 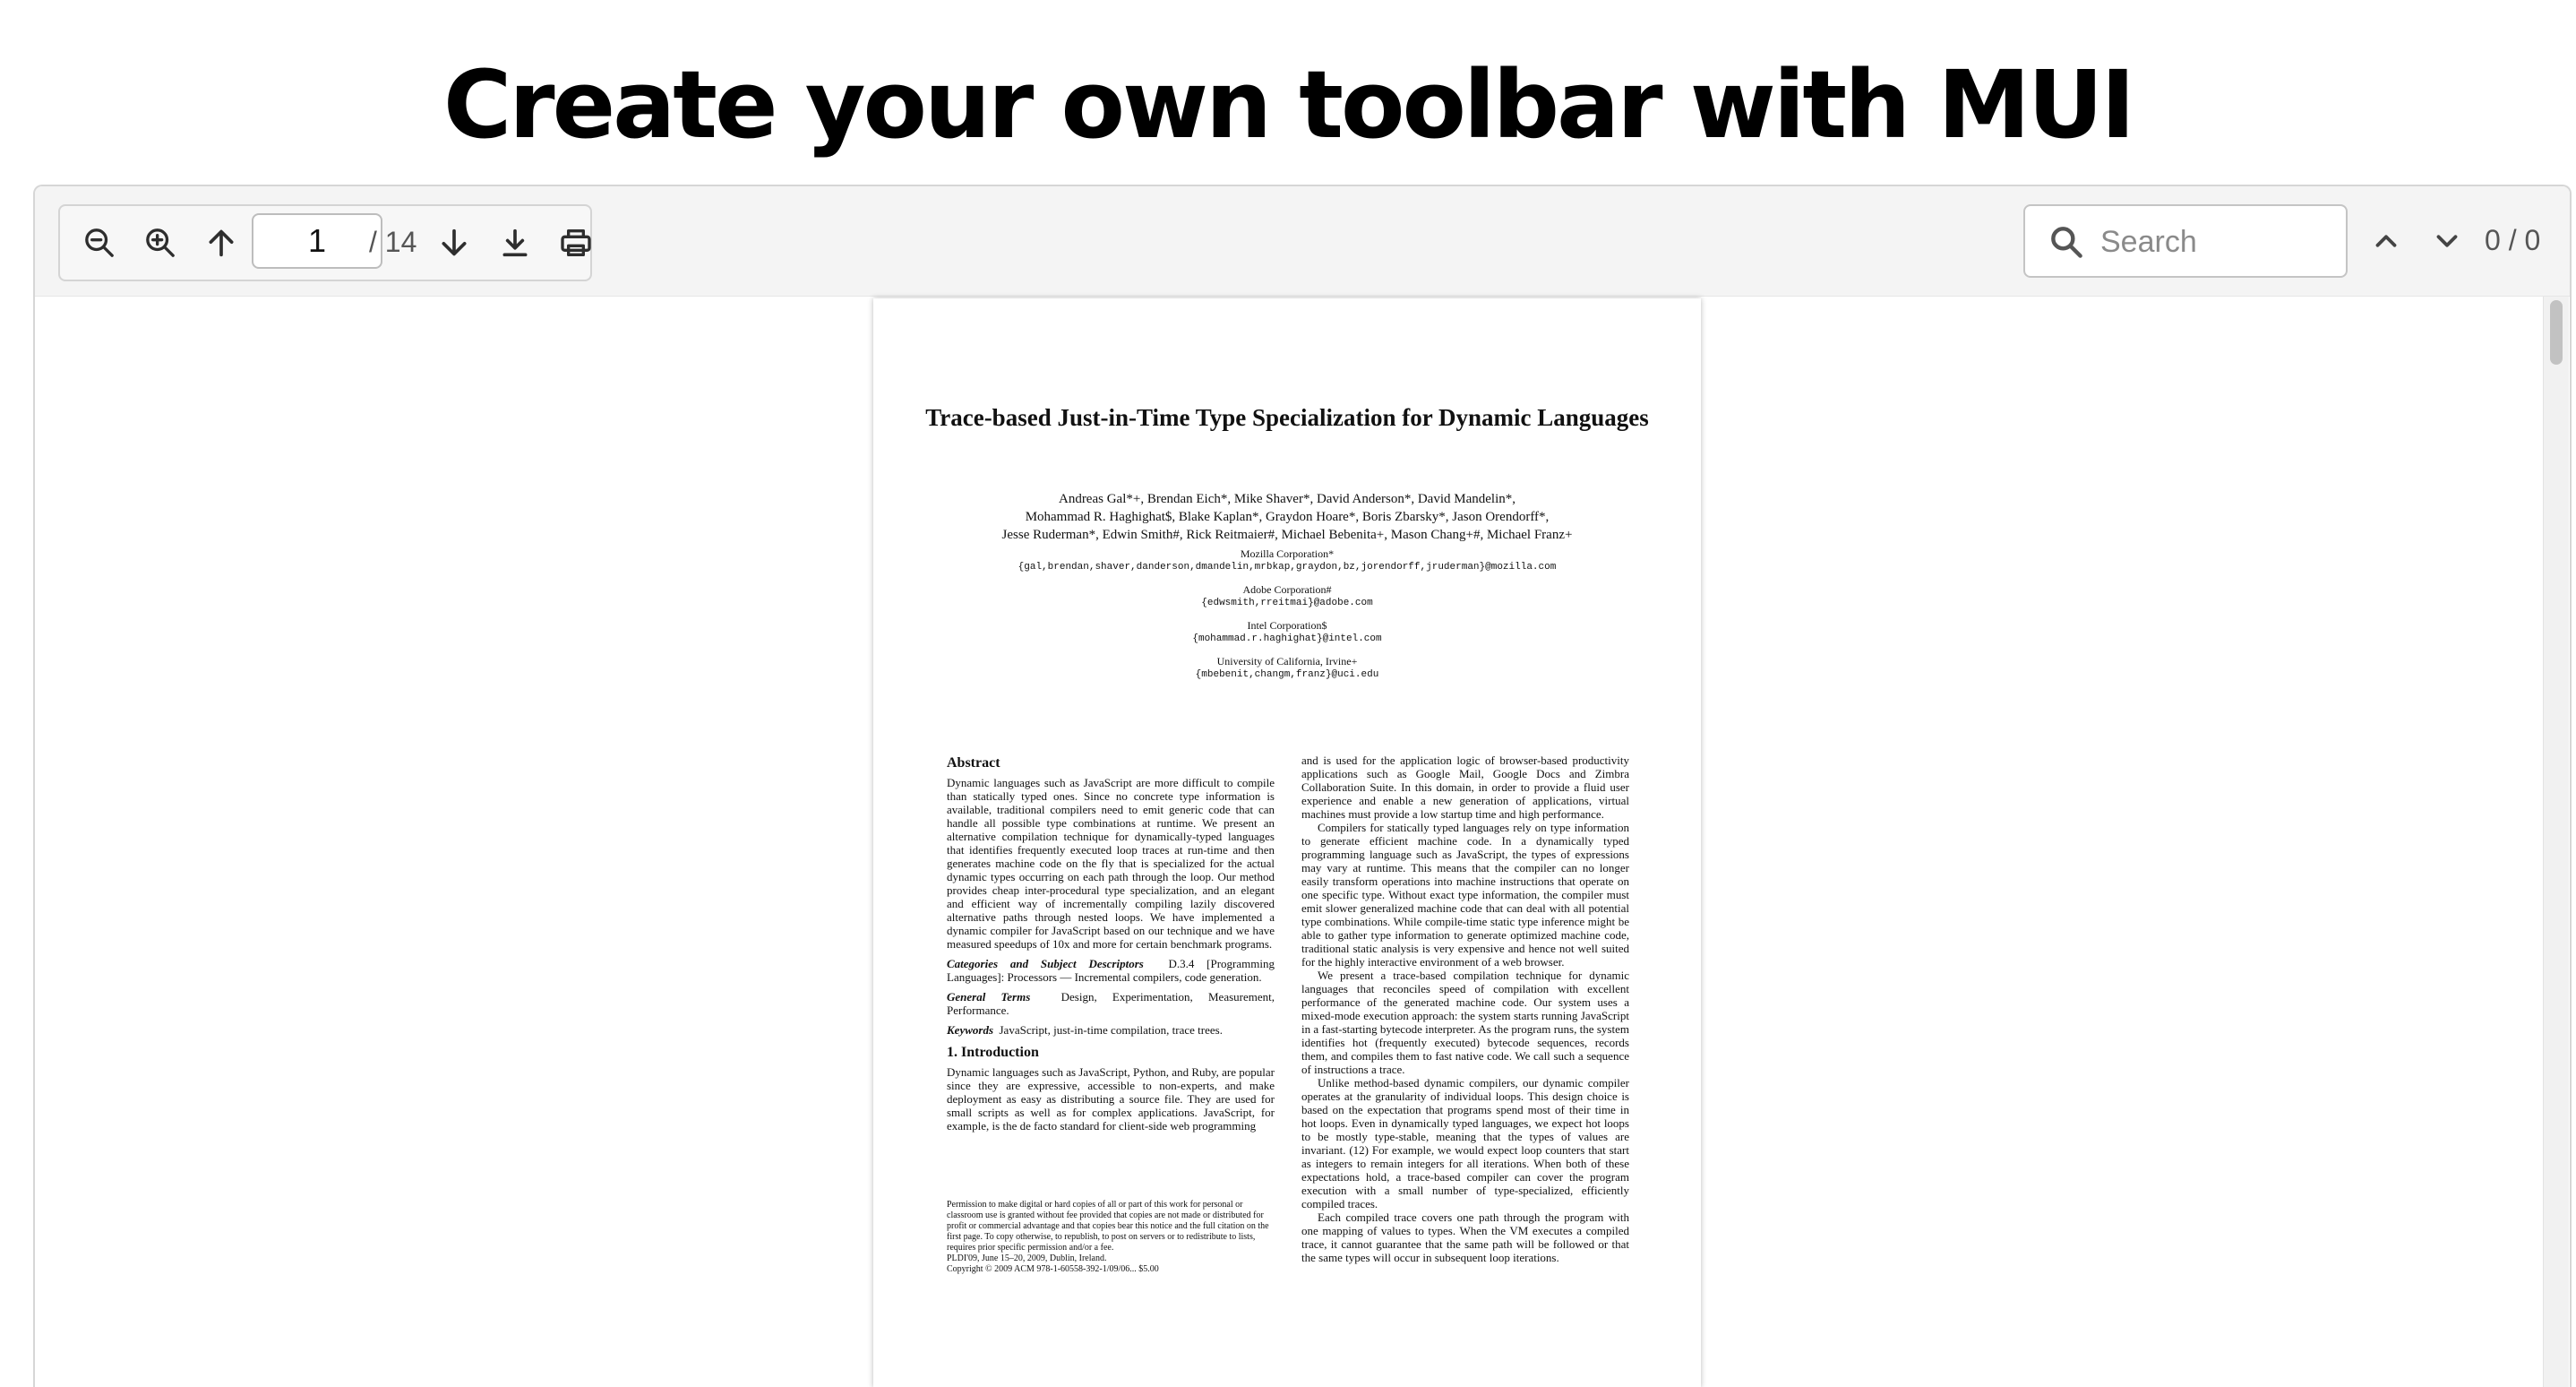 I want to click on next-page-button, so click(x=454, y=242).